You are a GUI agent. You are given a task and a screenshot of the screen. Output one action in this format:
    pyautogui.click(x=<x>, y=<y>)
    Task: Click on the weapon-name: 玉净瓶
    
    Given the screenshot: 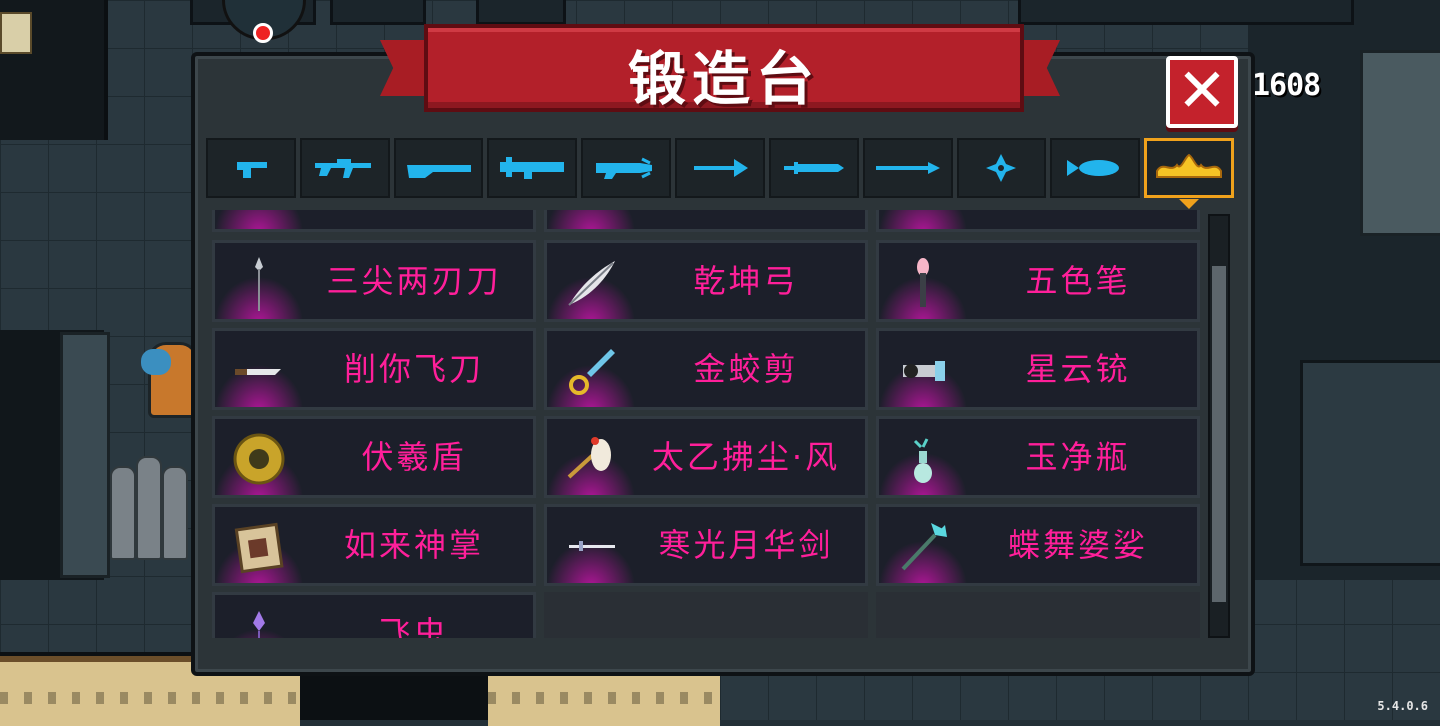 What is the action you would take?
    pyautogui.click(x=1078, y=457)
    